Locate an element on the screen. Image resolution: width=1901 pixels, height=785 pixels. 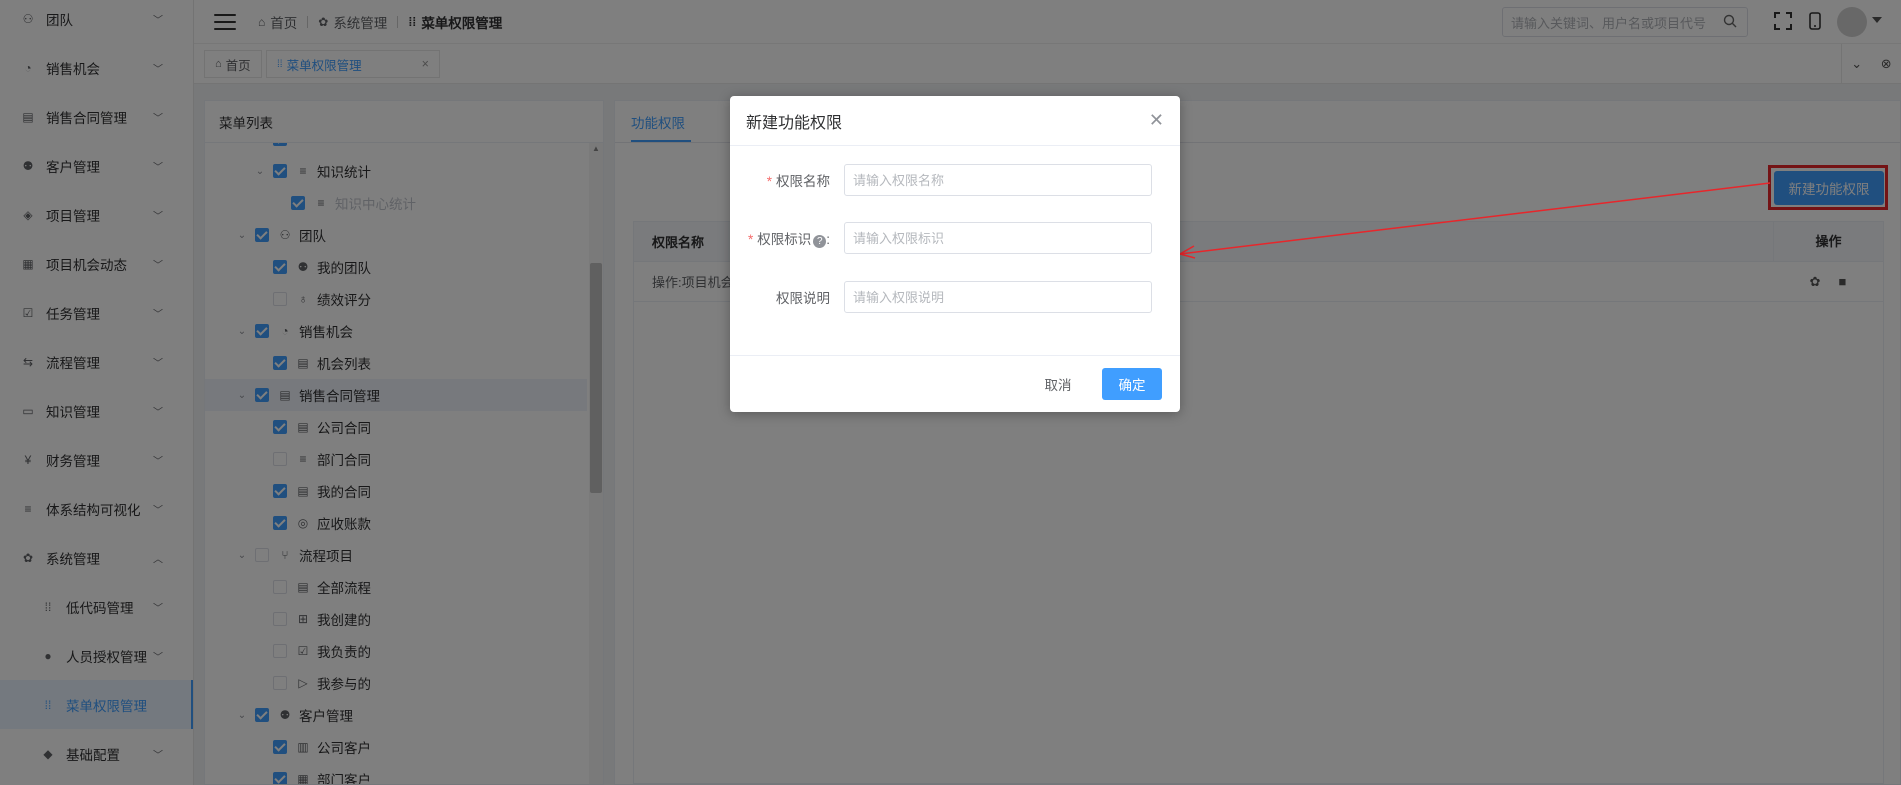
new-permission-dialog: 新建功能权限 ✕ *权限名称 *权限标识?: 权限说明 取消 确定 is located at coordinates (955, 254).